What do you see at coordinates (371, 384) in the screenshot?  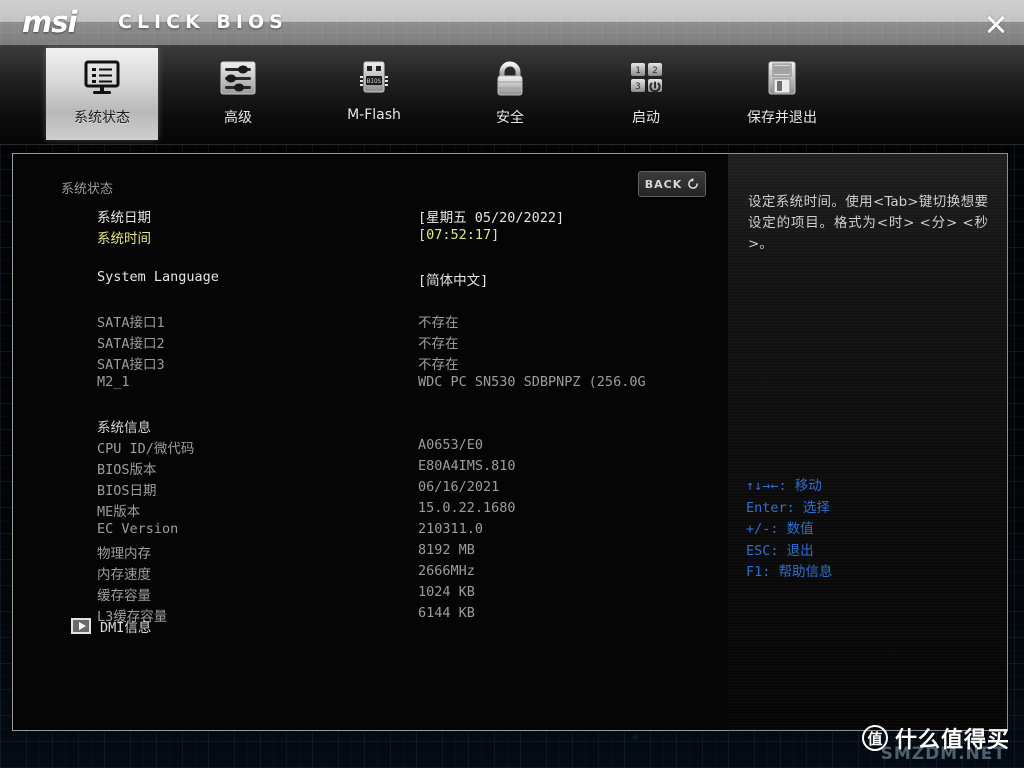 I see `settings-row: M2_1 WDC PC SN530 SDBPNPZ (256.0G` at bounding box center [371, 384].